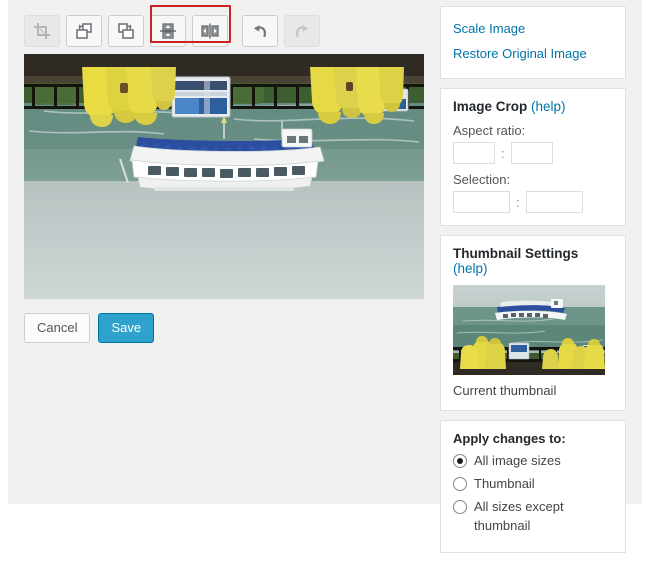 The width and height of the screenshot is (650, 562). I want to click on left-margin, so click(4, 255).